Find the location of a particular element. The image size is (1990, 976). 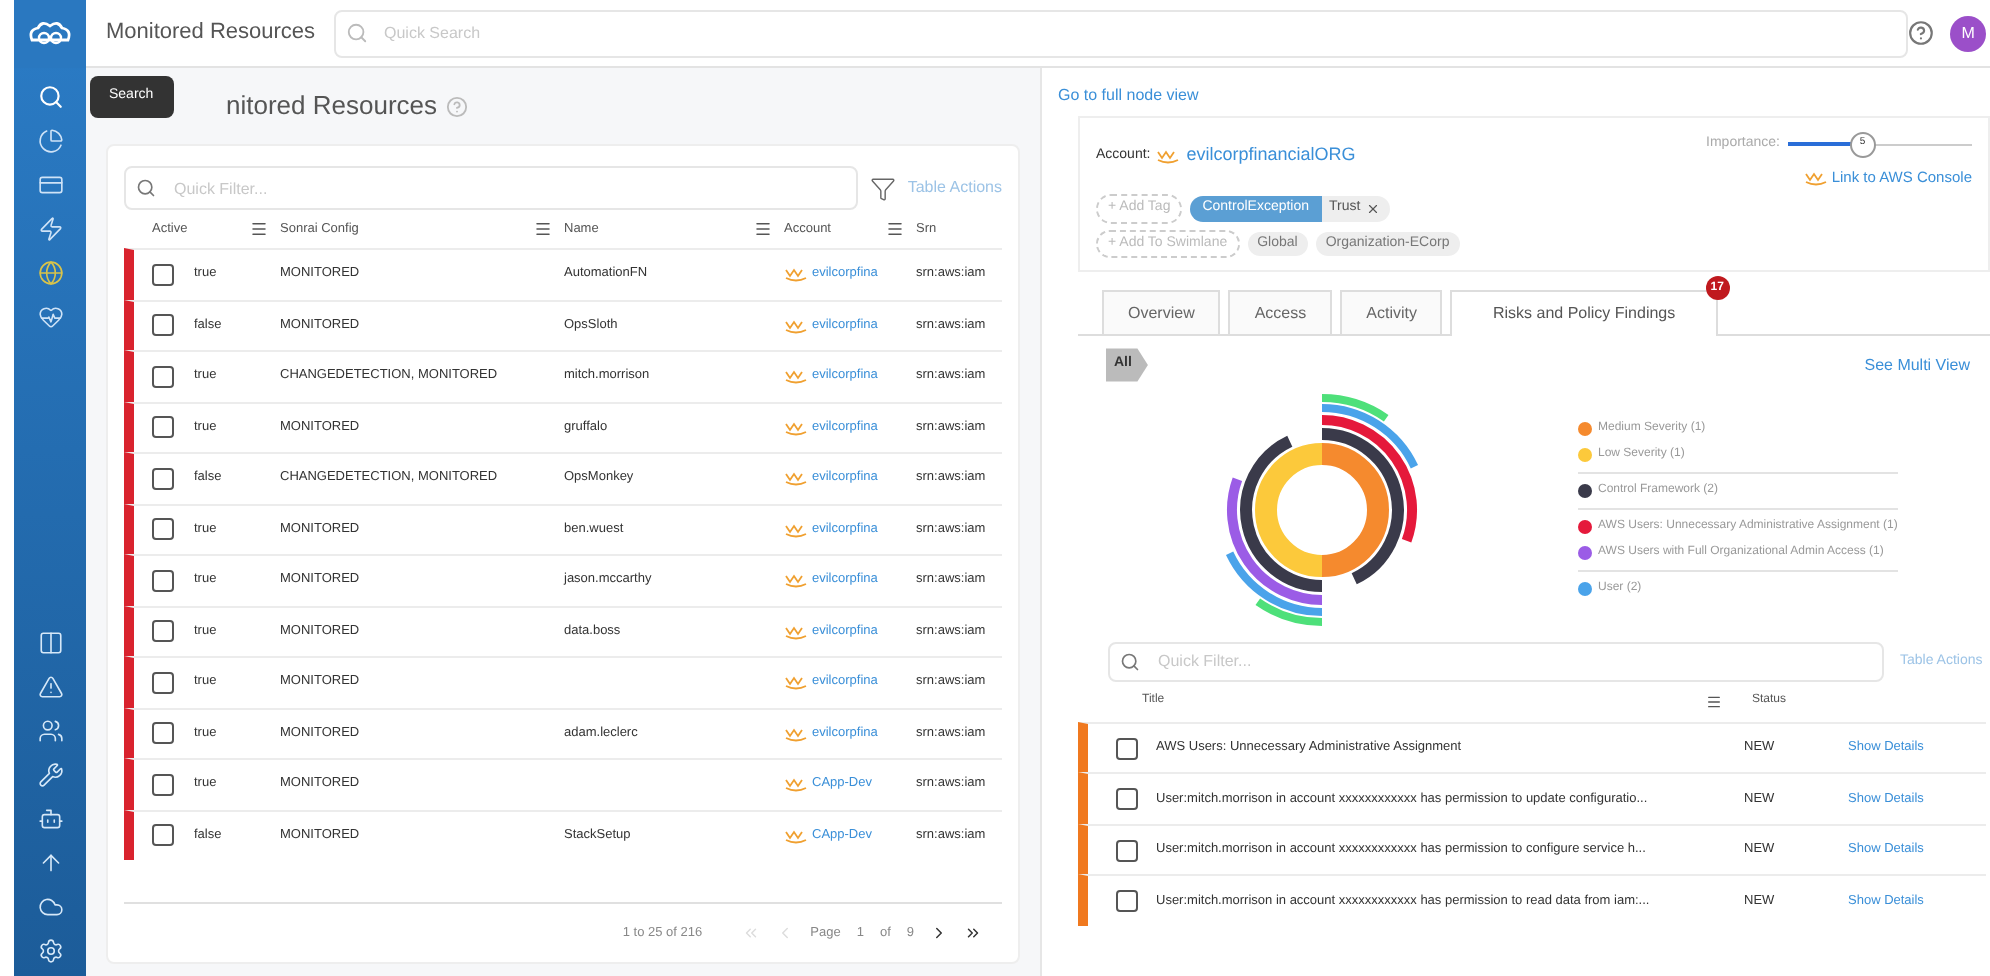

avatar: M is located at coordinates (1968, 33).